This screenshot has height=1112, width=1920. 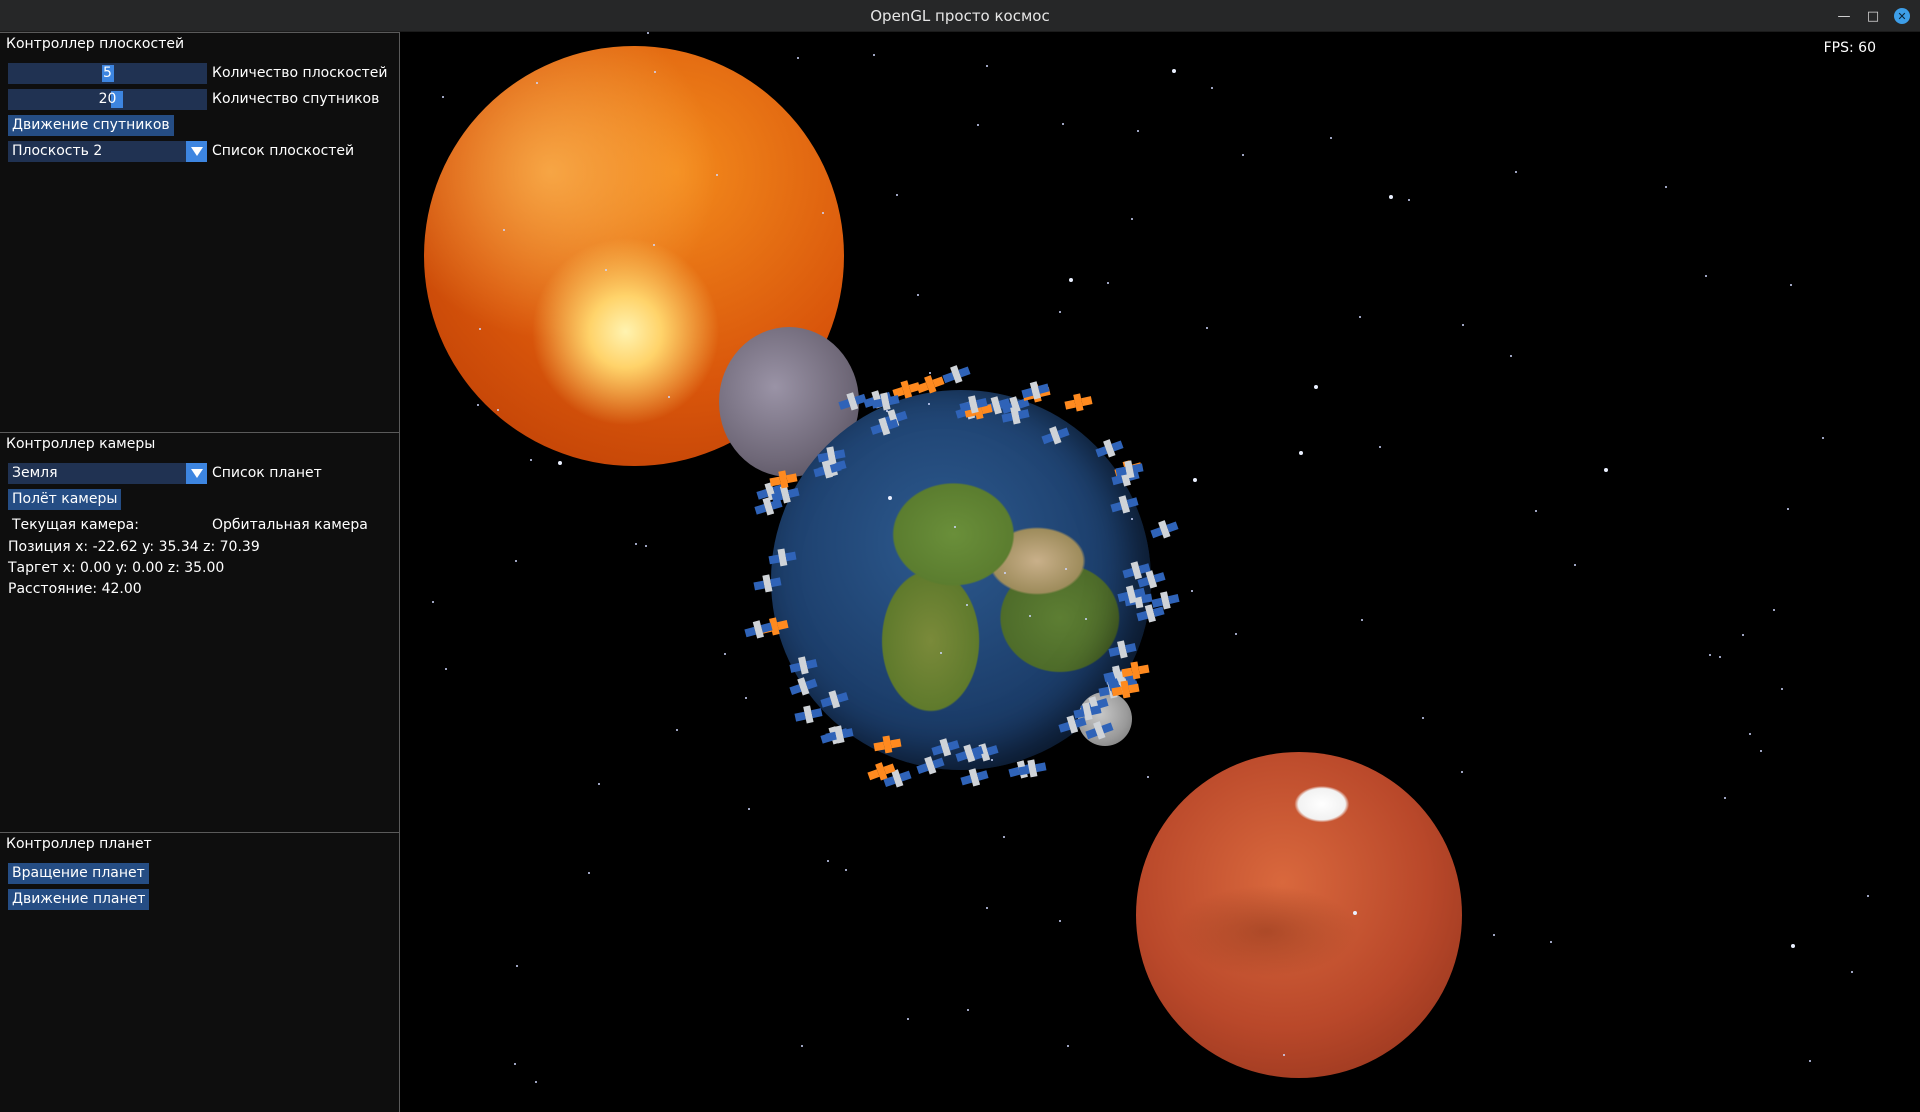 I want to click on planet-list-label: Список планет, so click(x=267, y=473).